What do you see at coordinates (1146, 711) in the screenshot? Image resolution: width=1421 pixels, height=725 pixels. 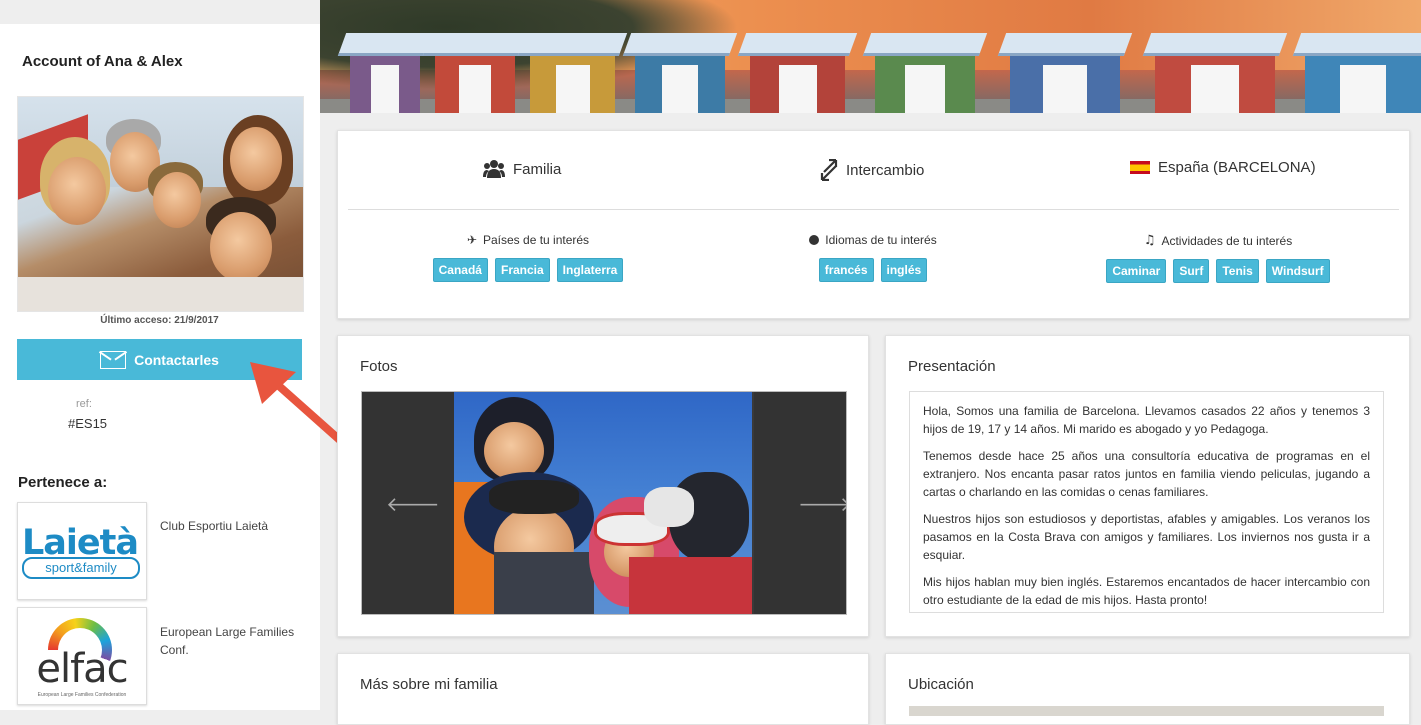 I see `location-map` at bounding box center [1146, 711].